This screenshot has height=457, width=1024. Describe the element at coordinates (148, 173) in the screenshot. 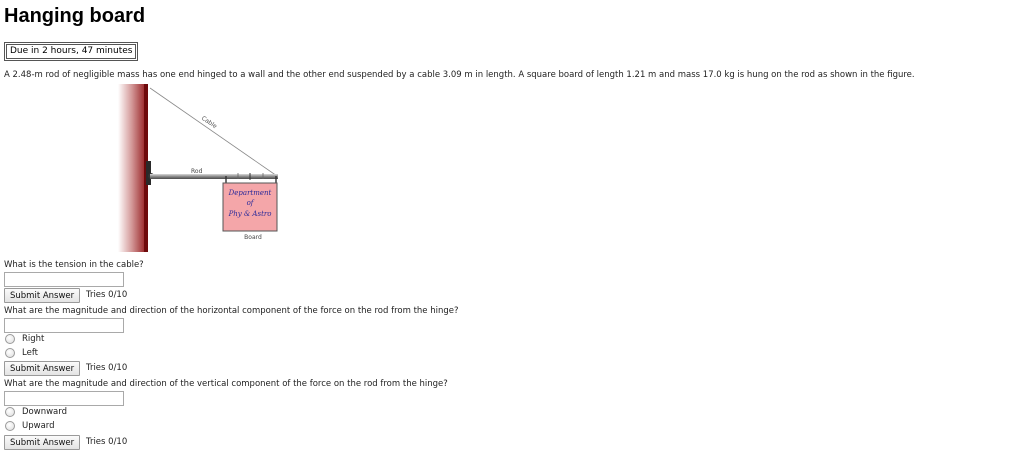

I see `hinge-bracket` at that location.